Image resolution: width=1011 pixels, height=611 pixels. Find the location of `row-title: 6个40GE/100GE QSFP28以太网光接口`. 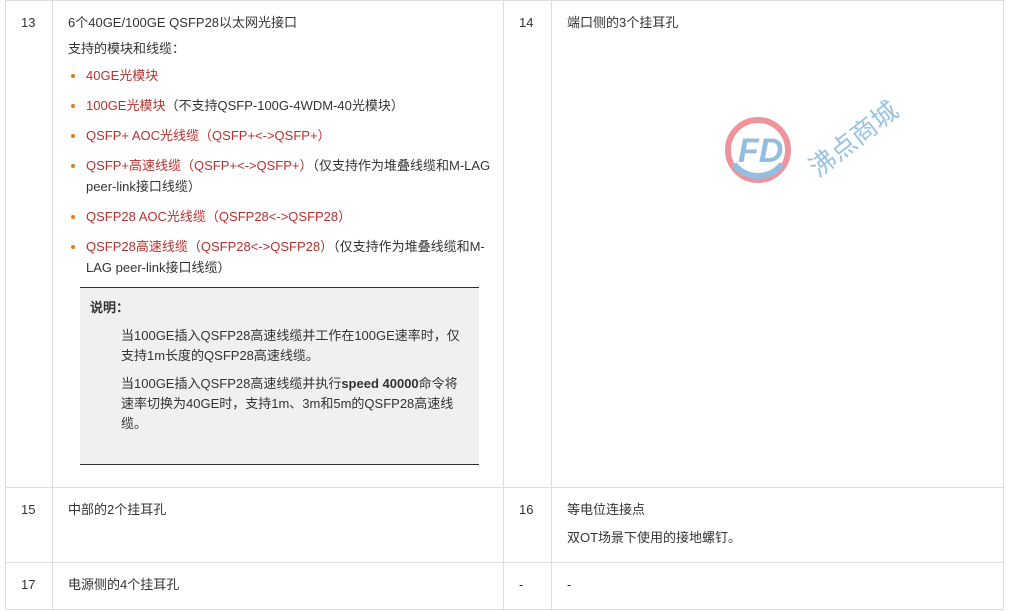

row-title: 6个40GE/100GE QSFP28以太网光接口 is located at coordinates (183, 22).